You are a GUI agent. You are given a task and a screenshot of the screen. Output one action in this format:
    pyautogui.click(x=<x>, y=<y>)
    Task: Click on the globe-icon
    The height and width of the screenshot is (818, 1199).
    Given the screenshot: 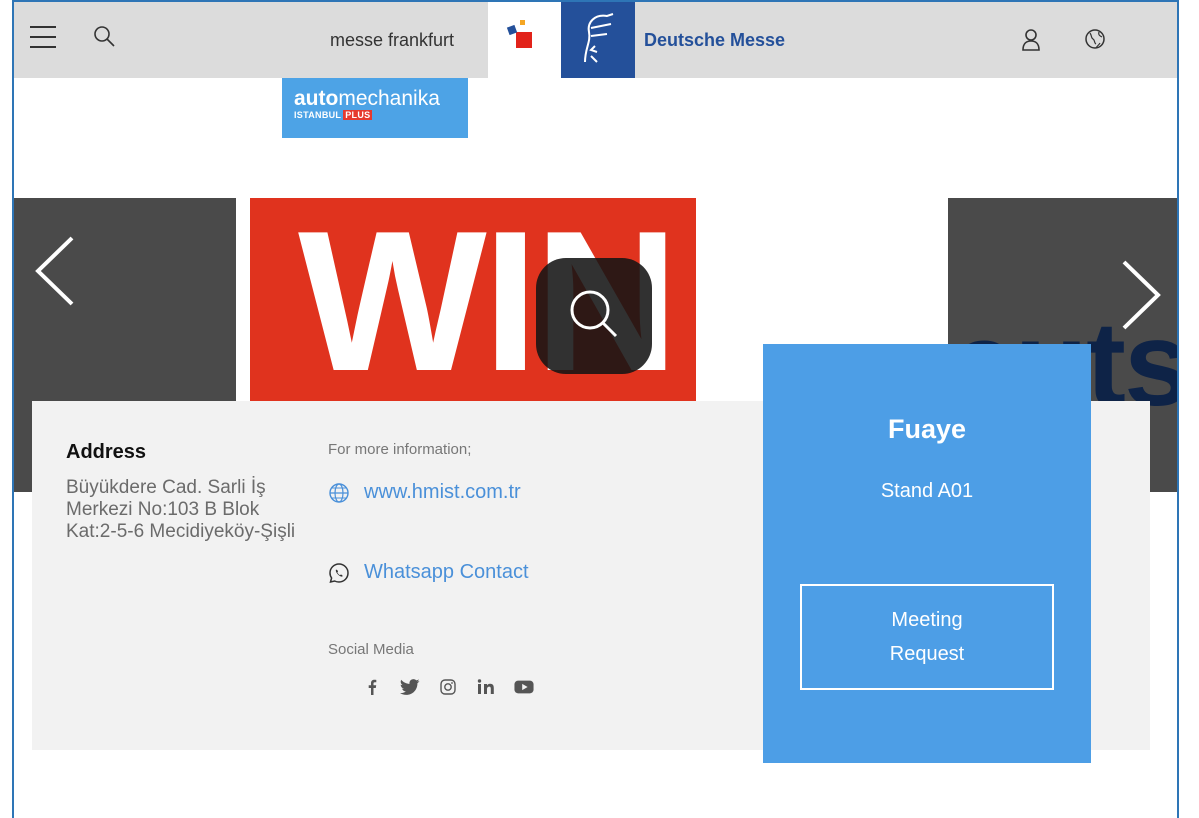 What is the action you would take?
    pyautogui.click(x=1095, y=39)
    